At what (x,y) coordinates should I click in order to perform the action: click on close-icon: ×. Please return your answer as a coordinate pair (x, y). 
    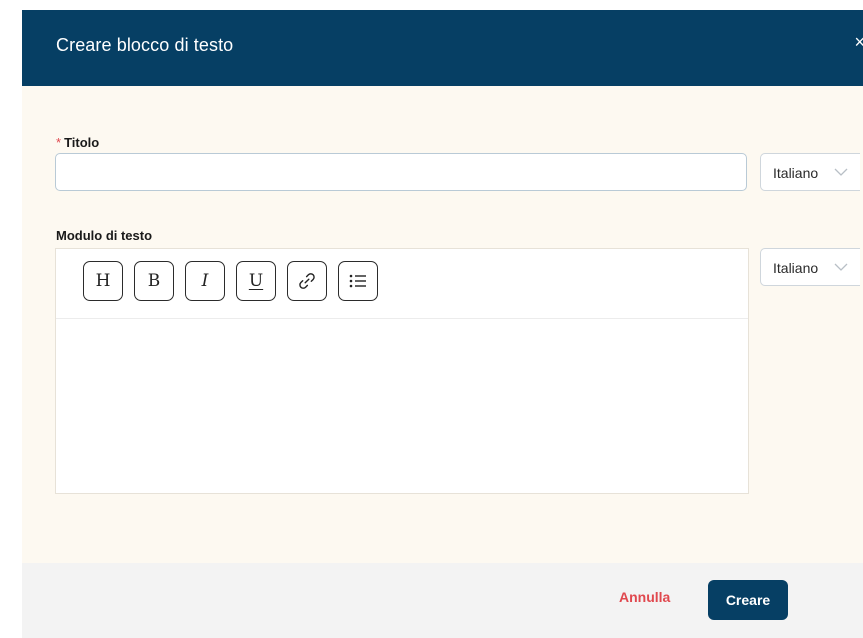
    Looking at the image, I should click on (858, 42).